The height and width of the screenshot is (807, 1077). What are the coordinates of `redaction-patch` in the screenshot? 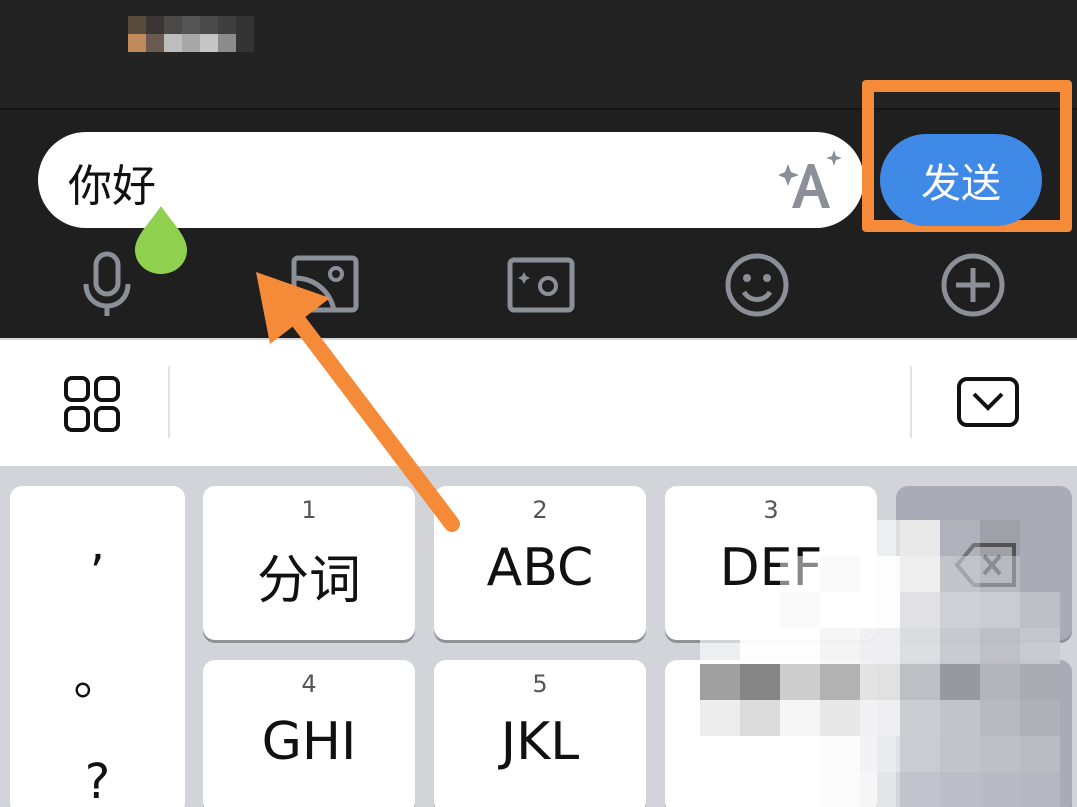 It's located at (880, 663).